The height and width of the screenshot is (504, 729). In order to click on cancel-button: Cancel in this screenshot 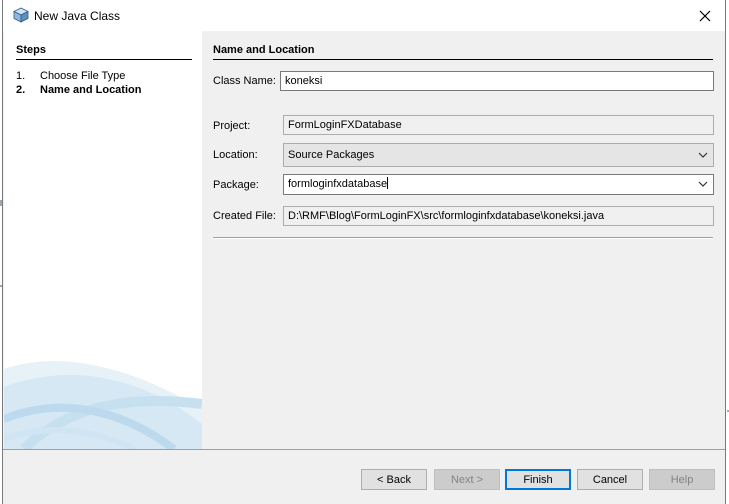, I will do `click(610, 479)`.